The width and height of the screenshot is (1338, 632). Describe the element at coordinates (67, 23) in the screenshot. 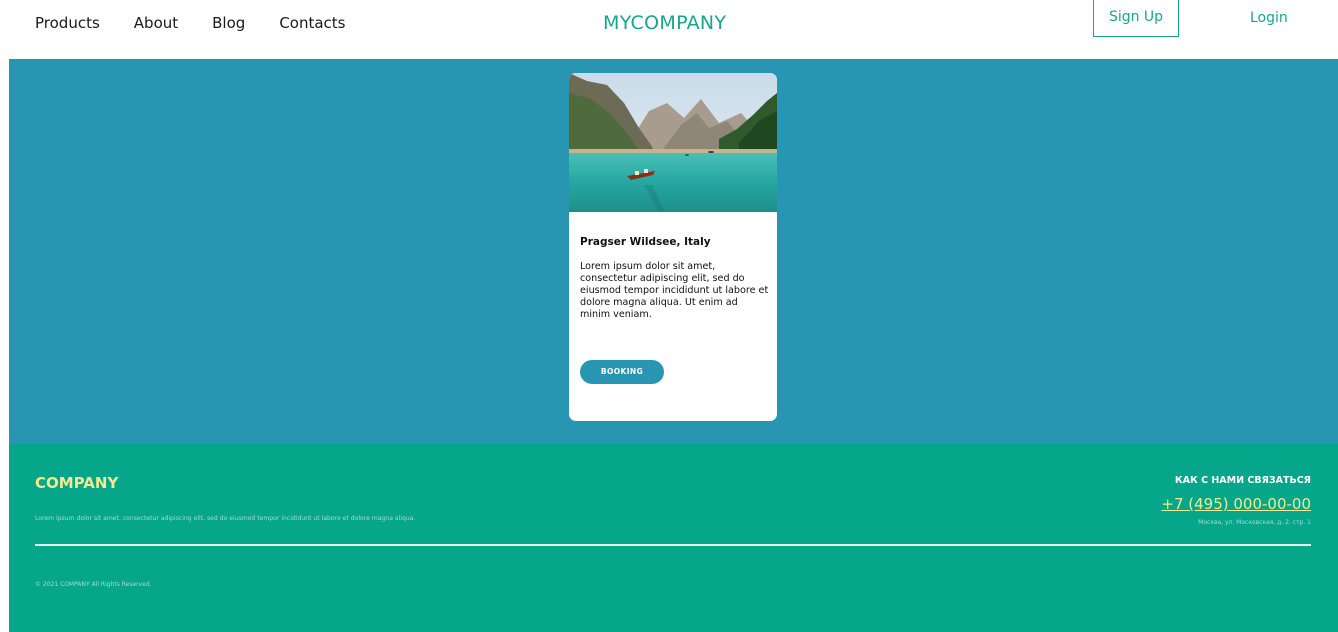

I see `nav-products-link: Products` at that location.